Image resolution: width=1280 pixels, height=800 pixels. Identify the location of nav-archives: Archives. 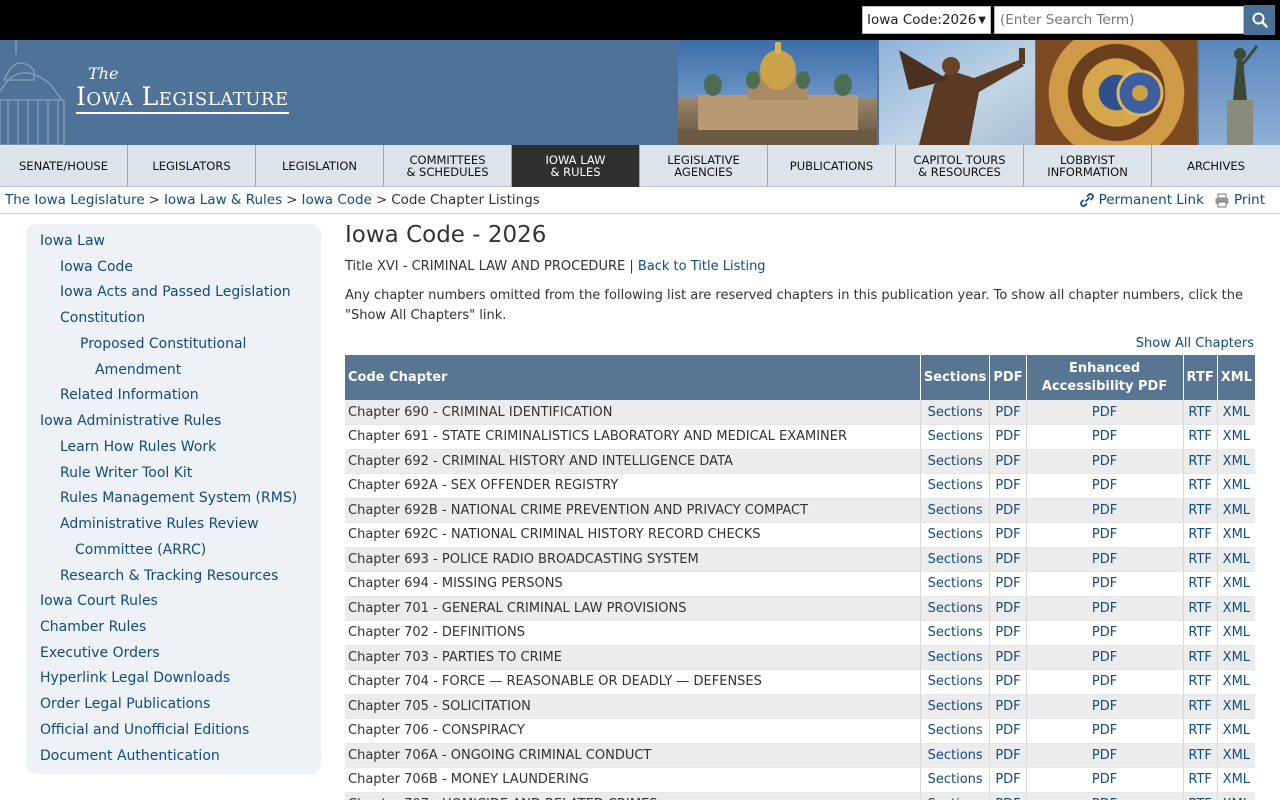
(1216, 166).